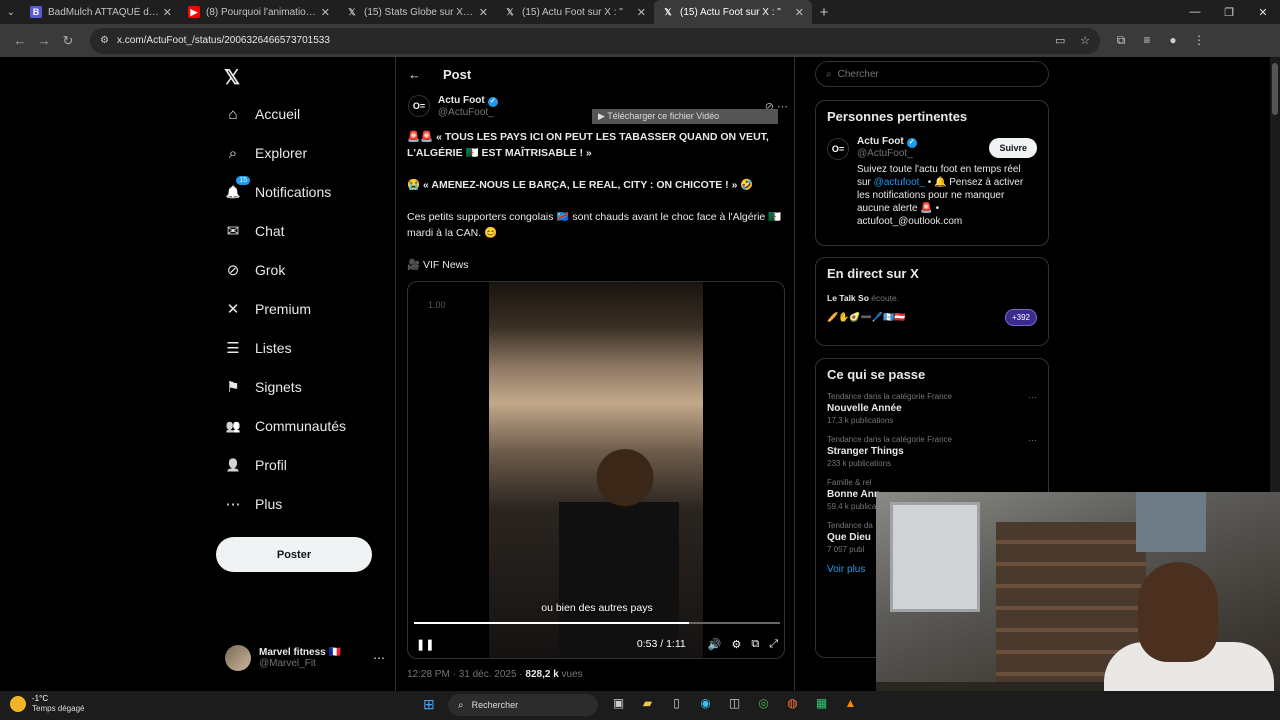 This screenshot has height=720, width=1280. What do you see at coordinates (1085, 41) in the screenshot?
I see `star-icon: ☆` at bounding box center [1085, 41].